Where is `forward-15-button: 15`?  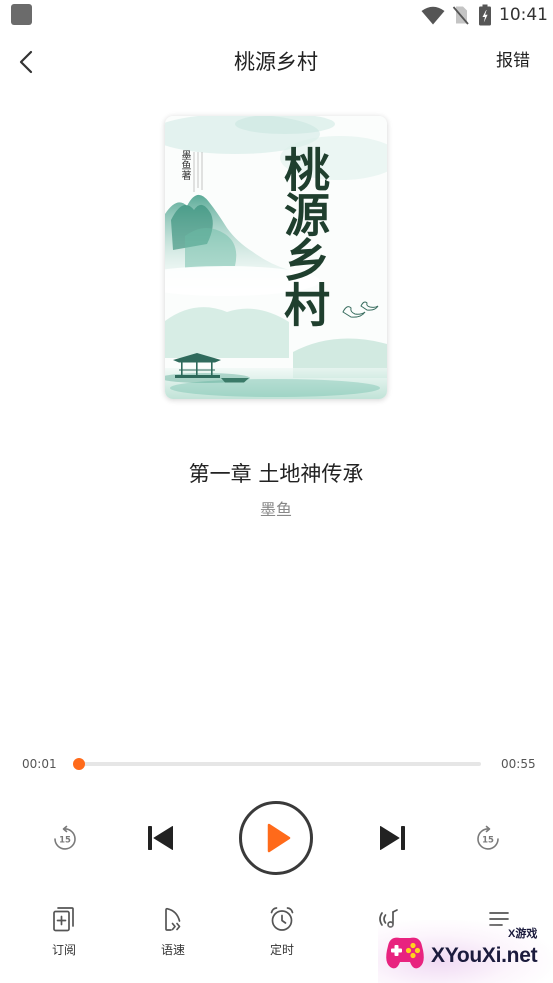 forward-15-button: 15 is located at coordinates (488, 838).